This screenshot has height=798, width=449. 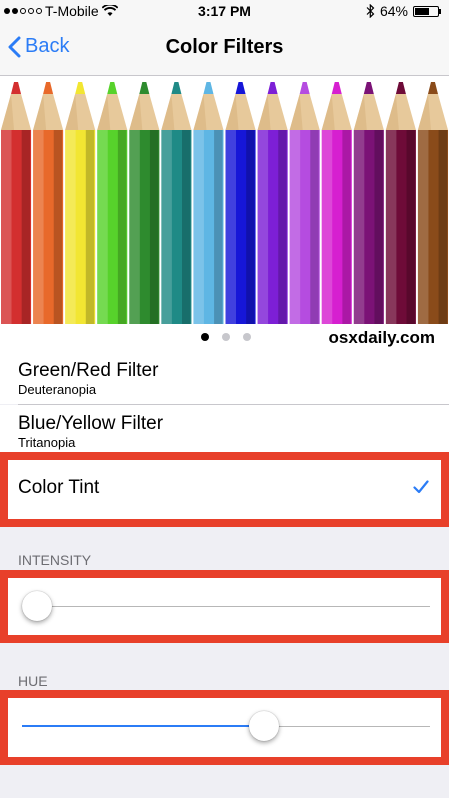 I want to click on hue-label: HUE, so click(x=33, y=681).